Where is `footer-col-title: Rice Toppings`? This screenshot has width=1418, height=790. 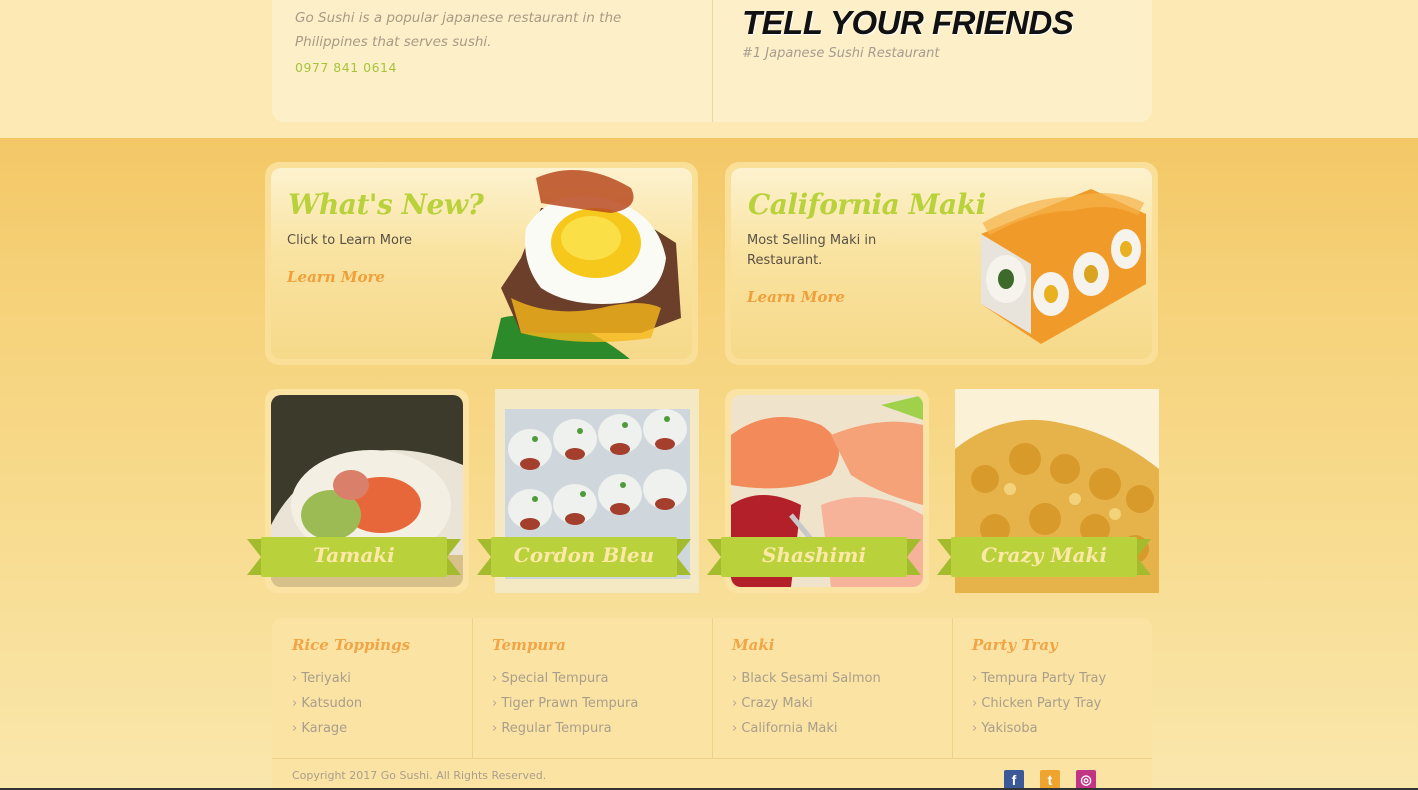 footer-col-title: Rice Toppings is located at coordinates (351, 645).